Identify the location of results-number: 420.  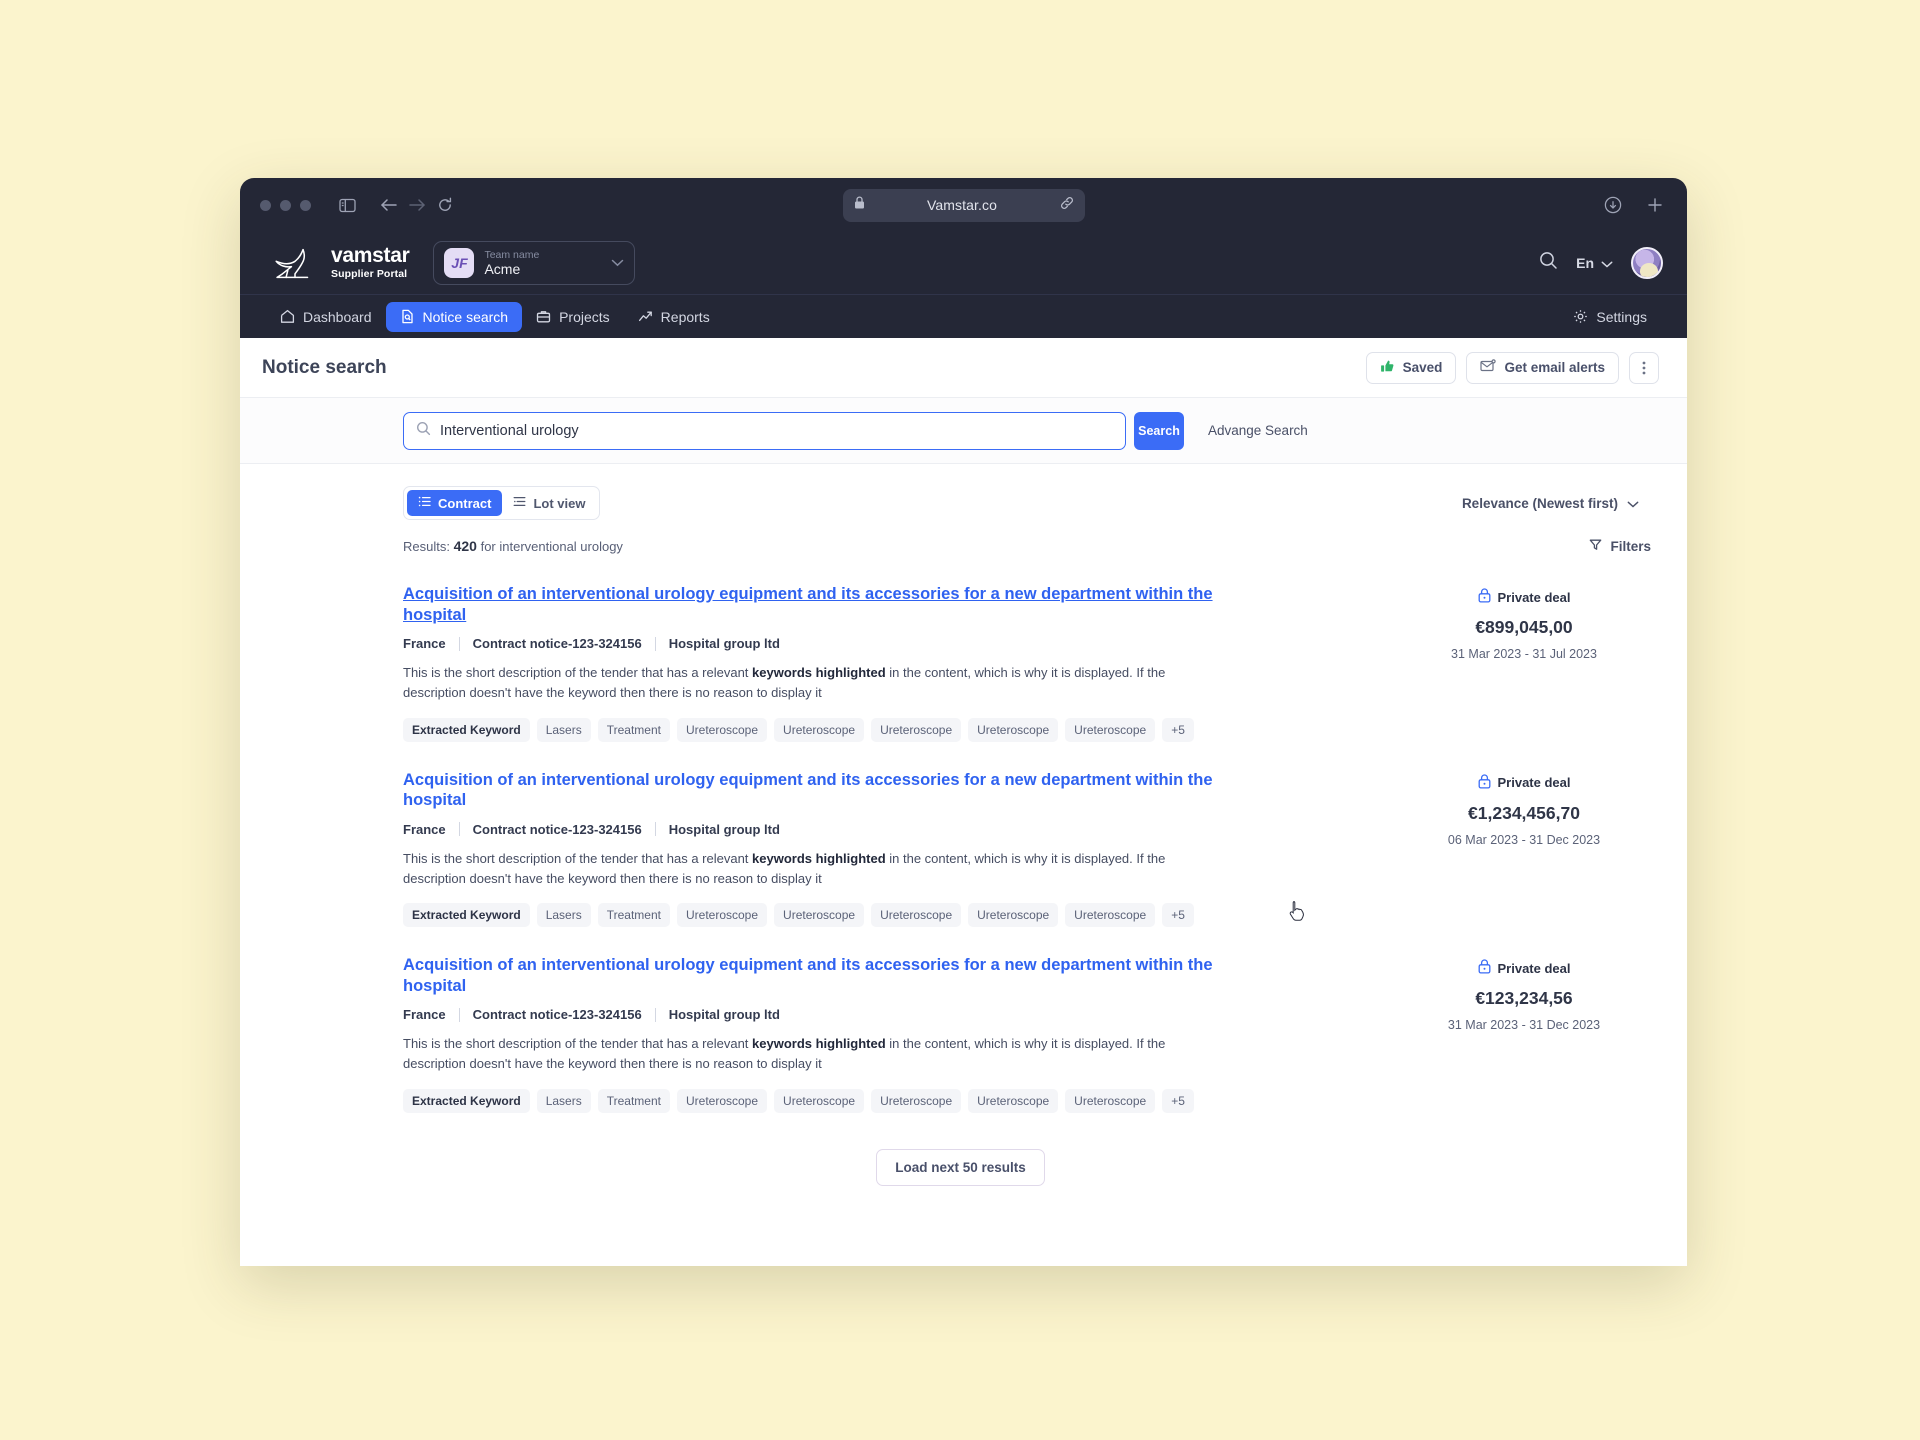
(465, 546).